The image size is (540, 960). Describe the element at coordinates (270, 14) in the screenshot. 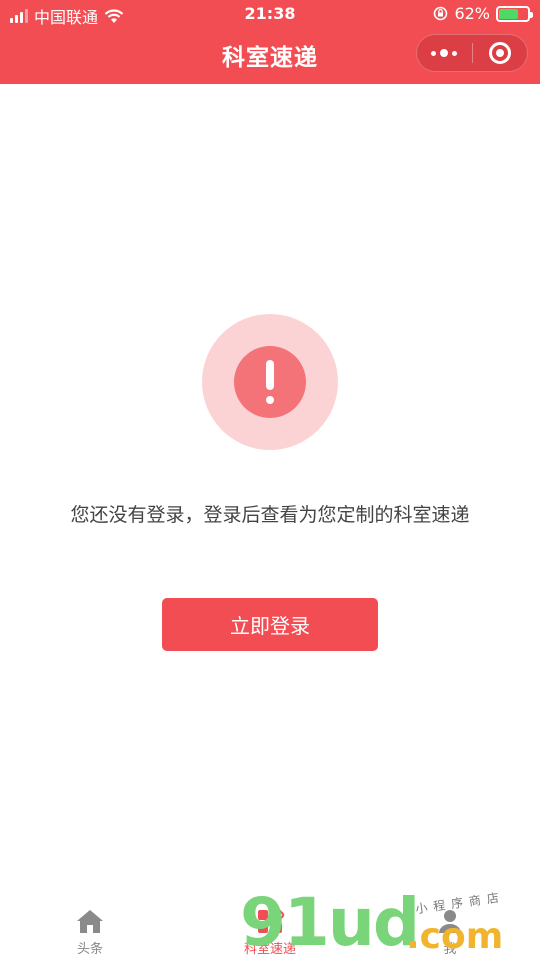

I see `status-bar: 中国联通 21:38 62%` at that location.